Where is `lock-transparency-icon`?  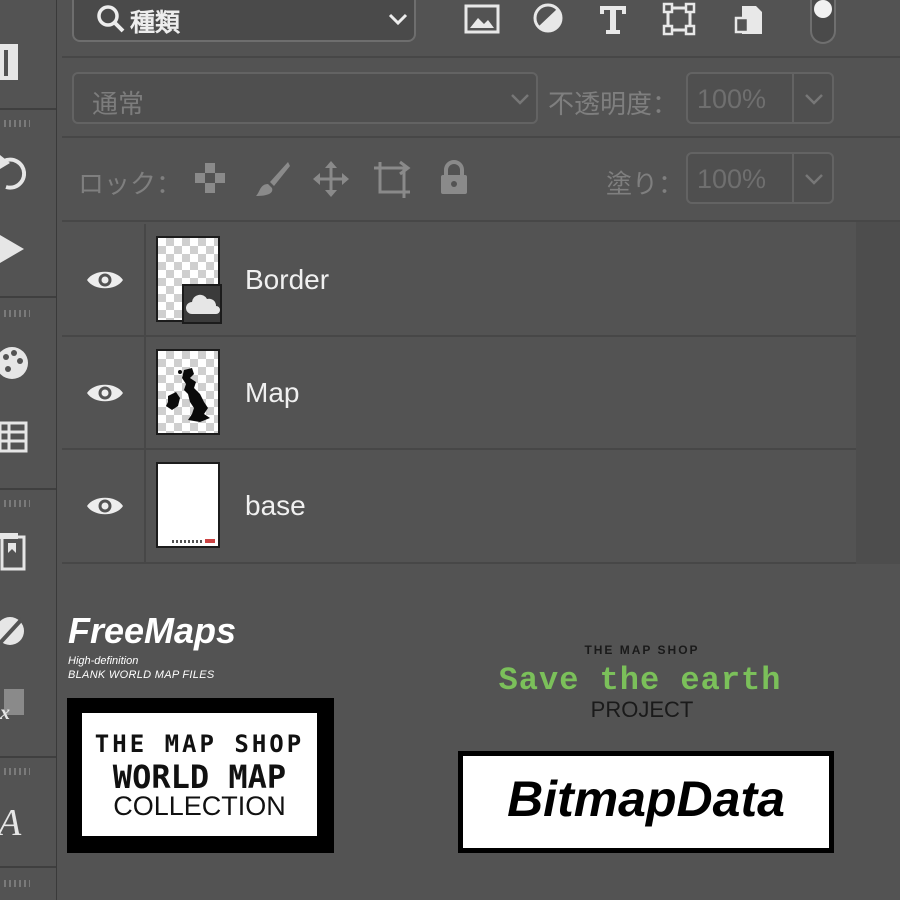
lock-transparency-icon is located at coordinates (210, 178).